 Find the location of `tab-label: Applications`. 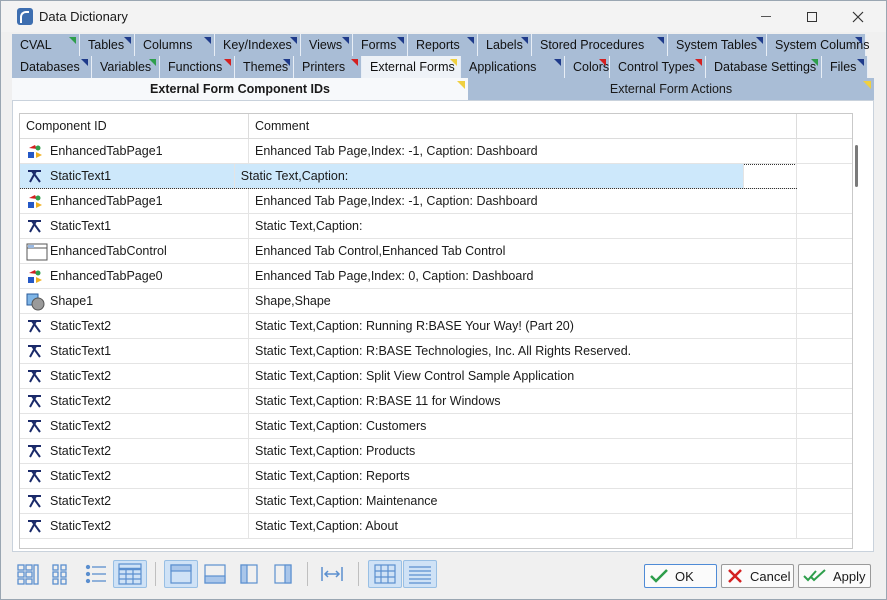

tab-label: Applications is located at coordinates (503, 67).